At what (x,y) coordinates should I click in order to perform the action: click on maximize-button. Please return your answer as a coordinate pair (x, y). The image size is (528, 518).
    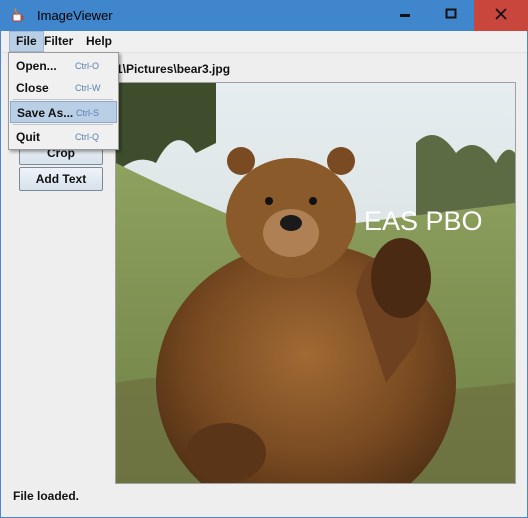
    Looking at the image, I should click on (451, 15).